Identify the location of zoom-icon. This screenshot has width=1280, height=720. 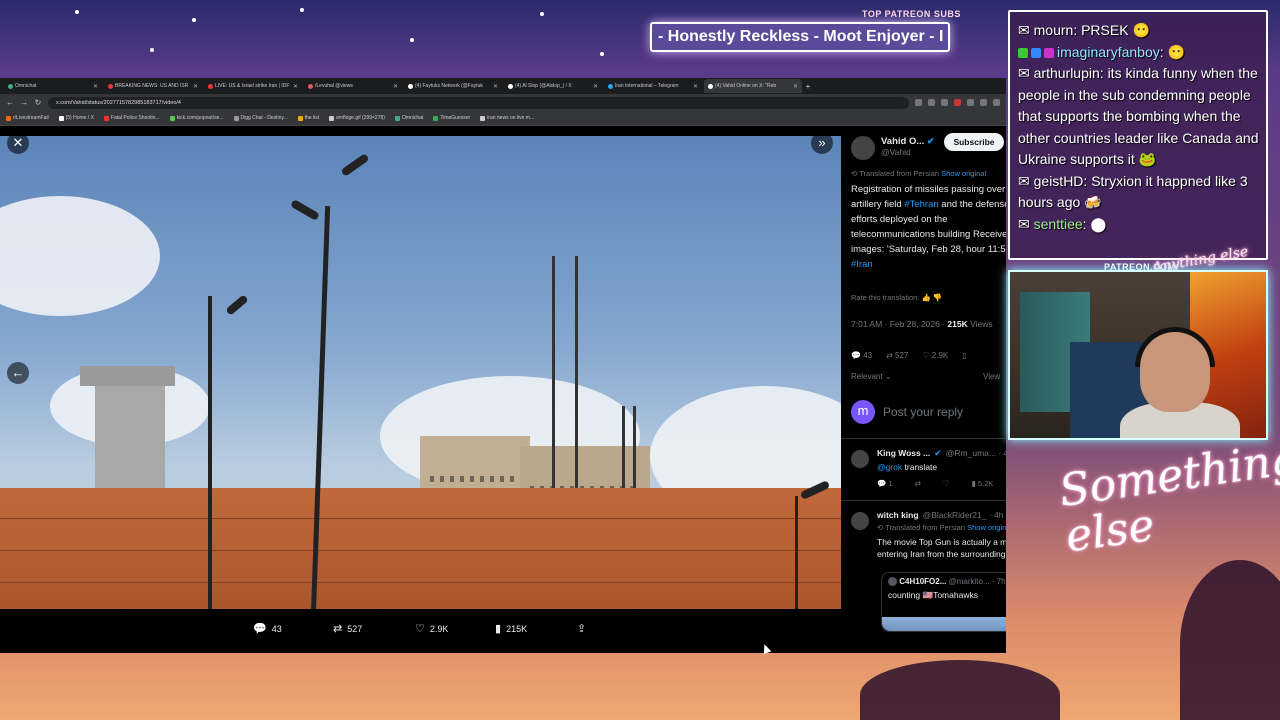
(918, 102).